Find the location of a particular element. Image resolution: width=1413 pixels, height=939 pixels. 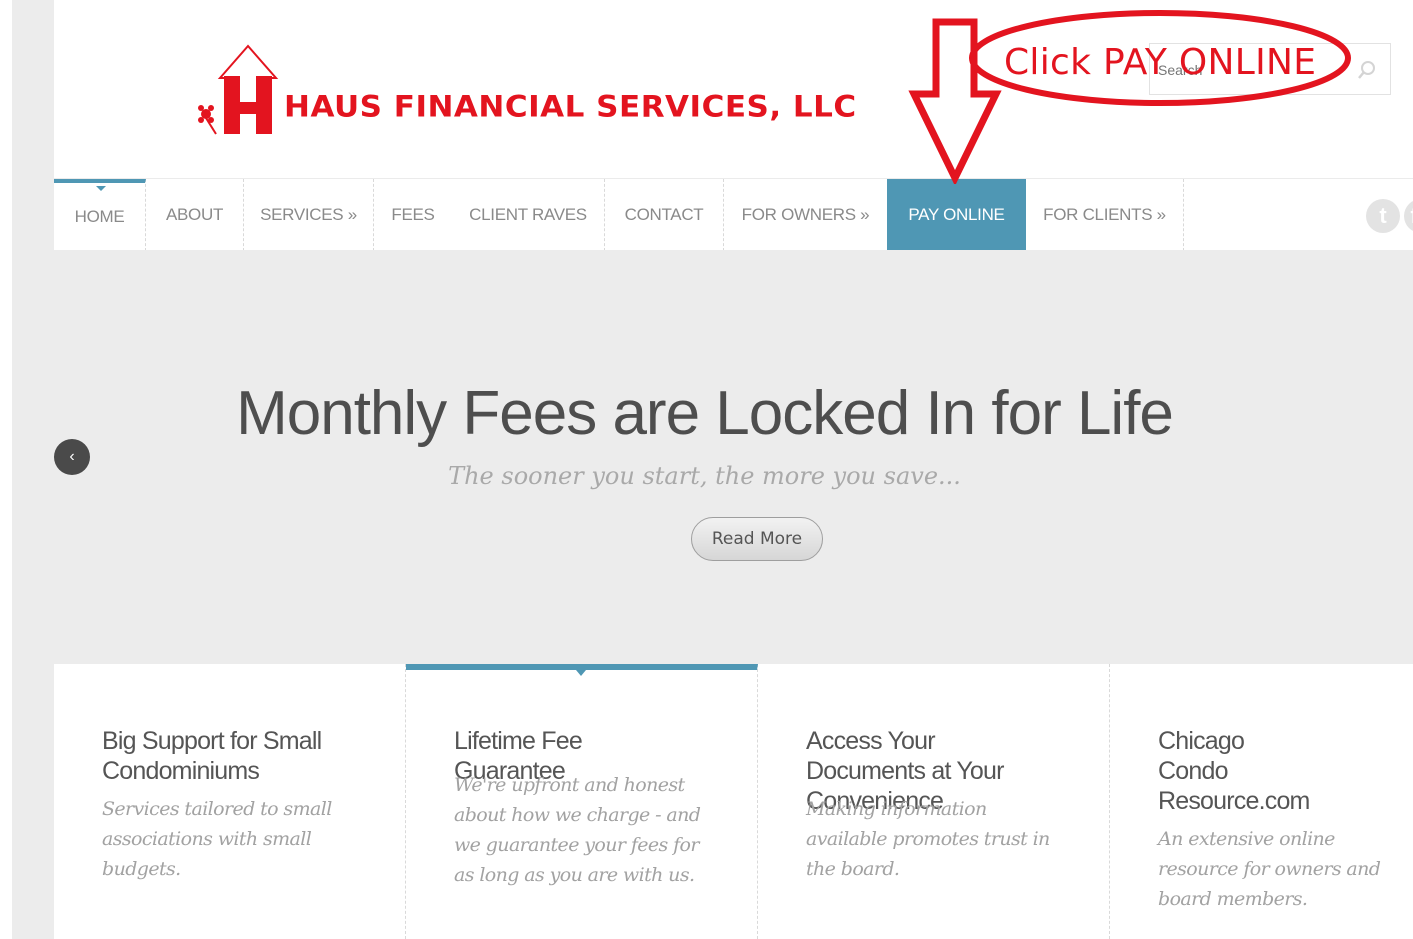

nav-item-label: CONTACT is located at coordinates (664, 214).